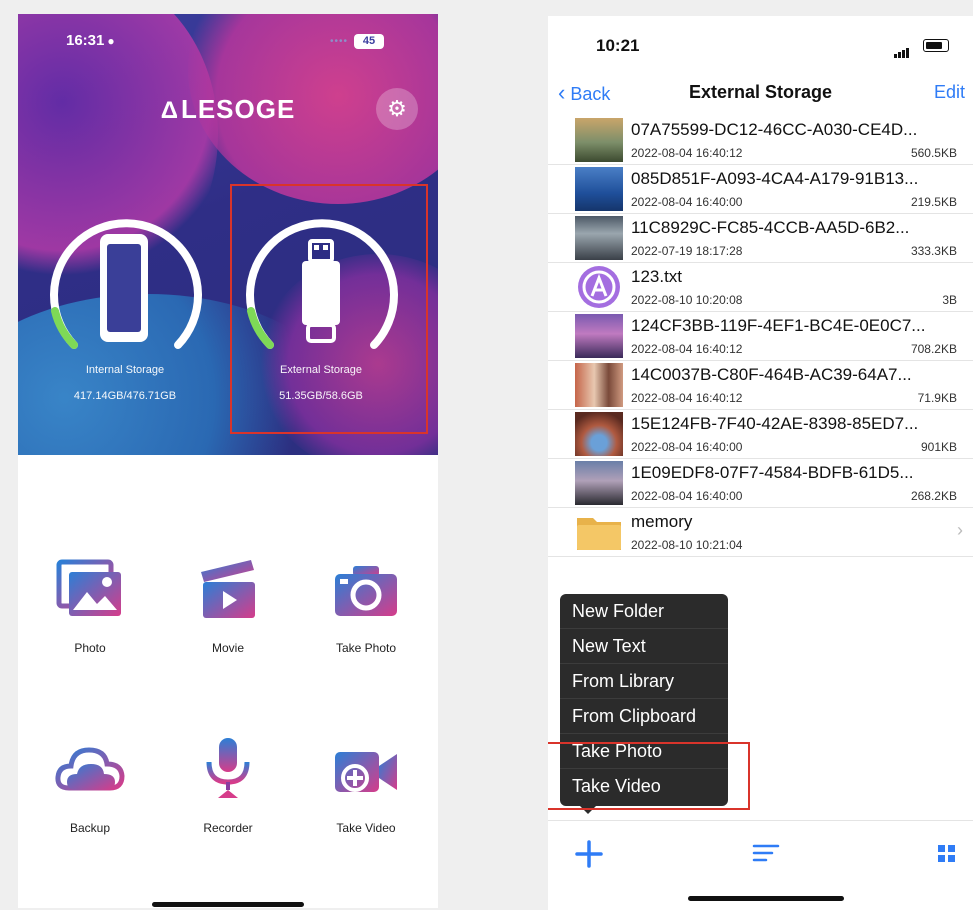  I want to click on file-date: 2022-08-10 10:20:08, so click(687, 300).